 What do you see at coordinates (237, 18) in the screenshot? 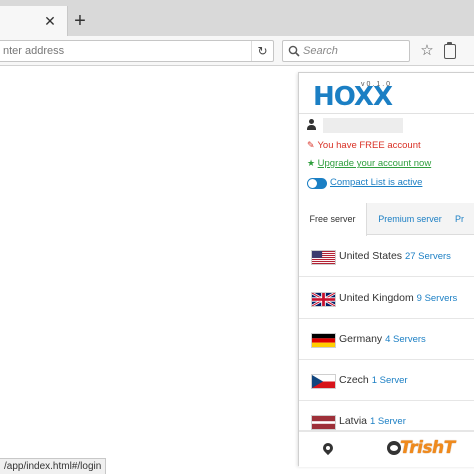
I see `tab-strip: ✕ +` at bounding box center [237, 18].